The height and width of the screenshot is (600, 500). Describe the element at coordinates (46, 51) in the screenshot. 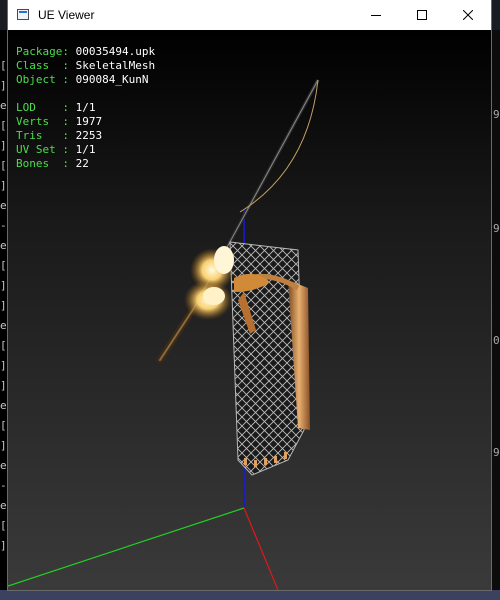

I see `package-label: Package:` at that location.